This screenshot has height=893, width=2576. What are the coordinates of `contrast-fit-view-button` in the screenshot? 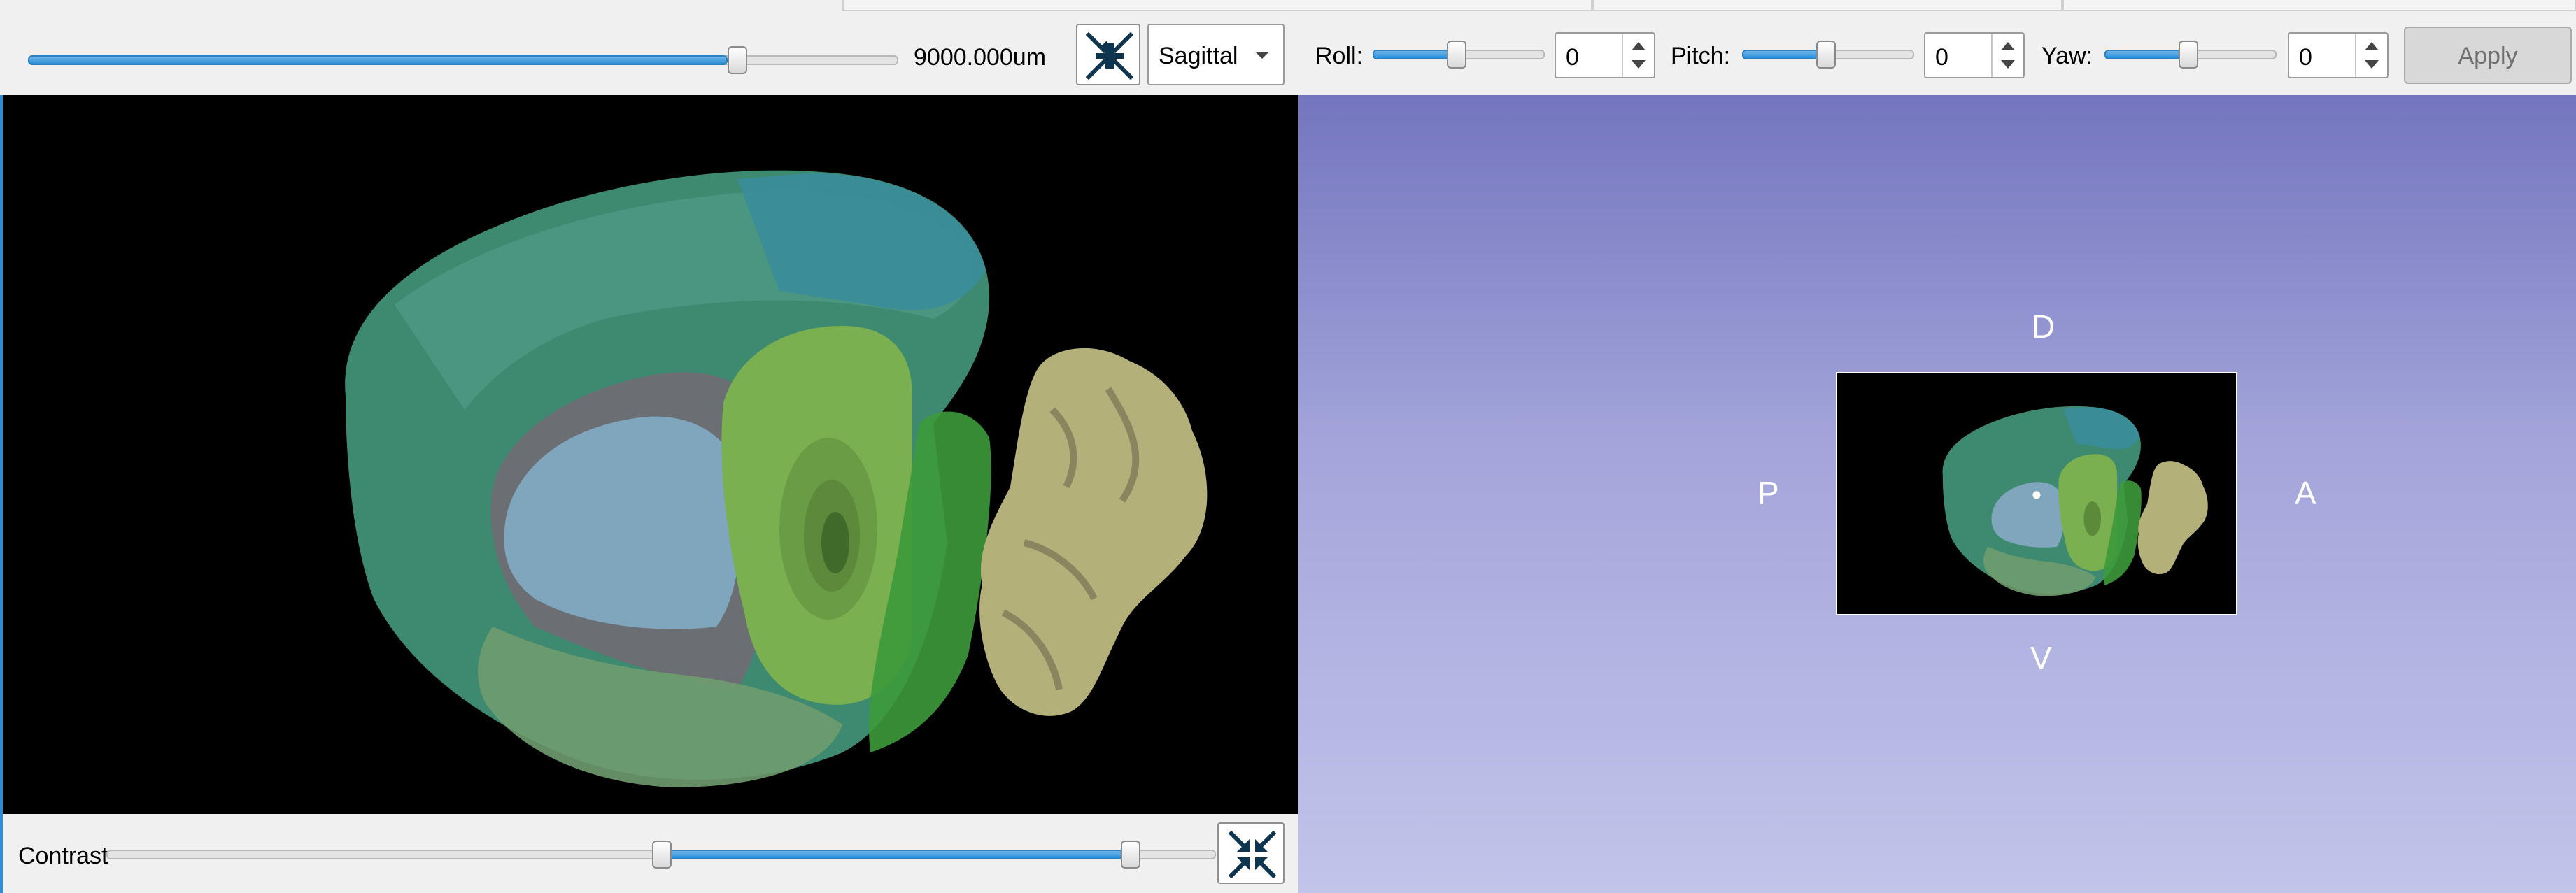 It's located at (1251, 853).